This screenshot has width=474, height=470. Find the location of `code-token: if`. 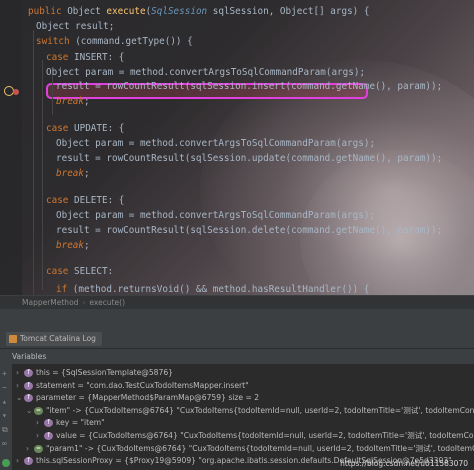

code-token: if is located at coordinates (64, 289).